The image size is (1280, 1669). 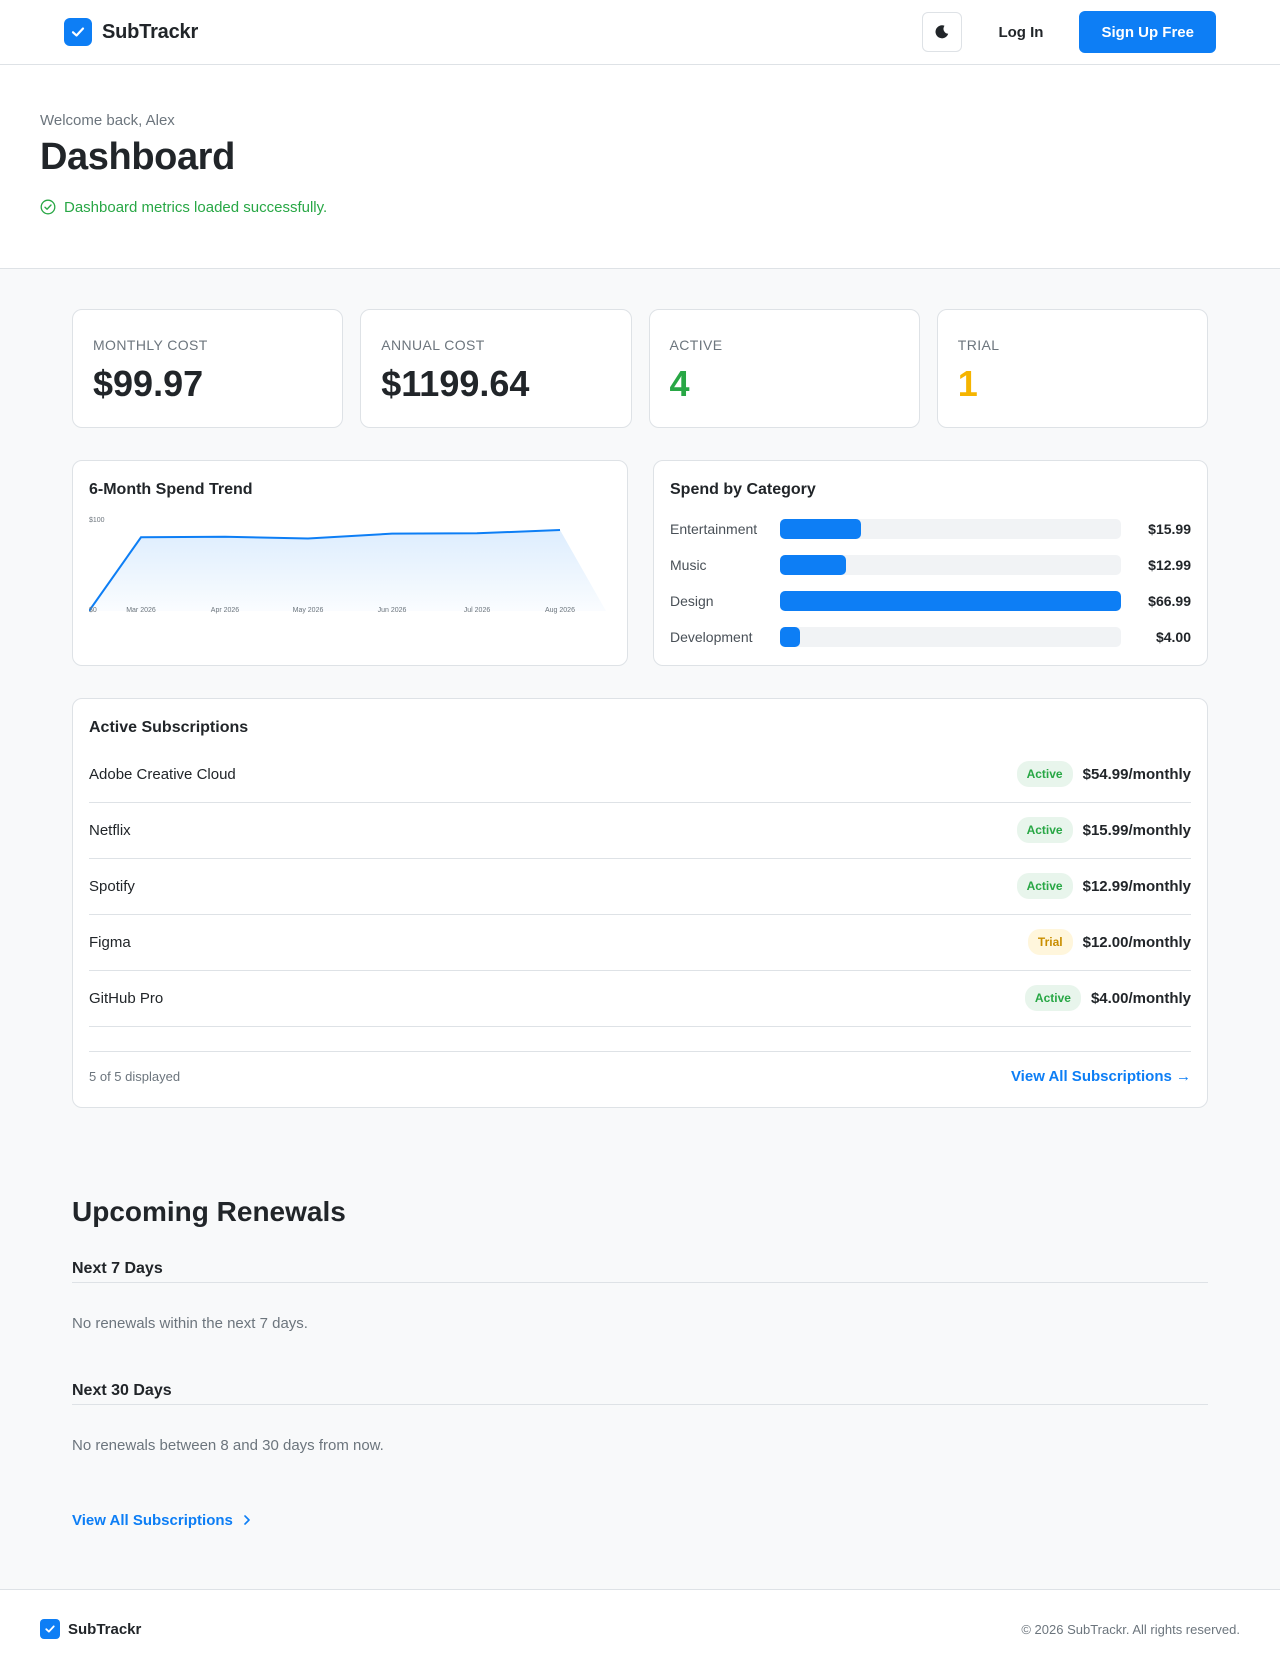 I want to click on section-title: Upcoming Renewals, so click(x=209, y=1211).